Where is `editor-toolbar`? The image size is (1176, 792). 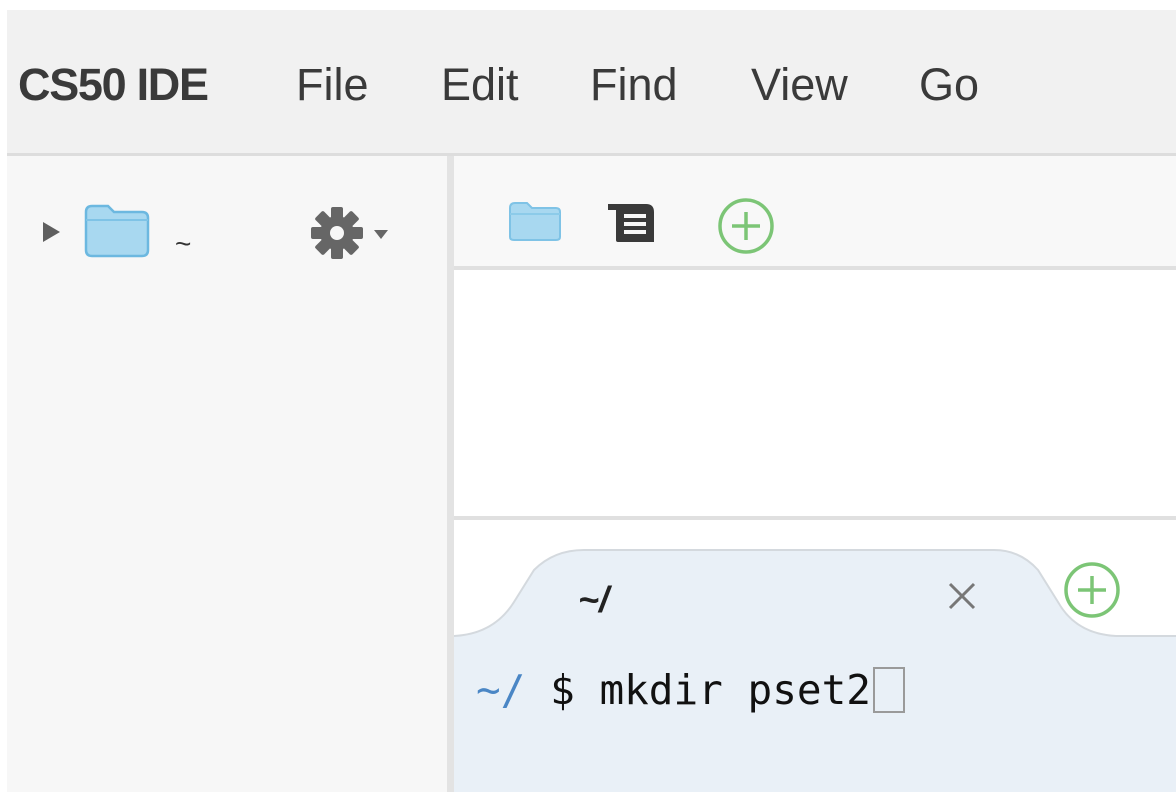 editor-toolbar is located at coordinates (815, 213).